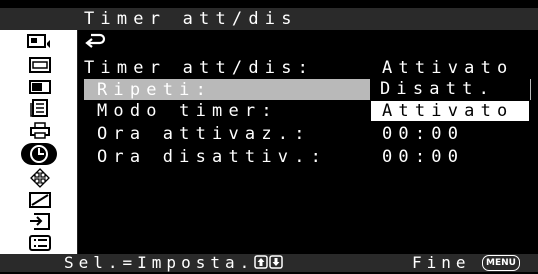  Describe the element at coordinates (187, 111) in the screenshot. I see `timer-mode-label: Modo timer:` at that location.